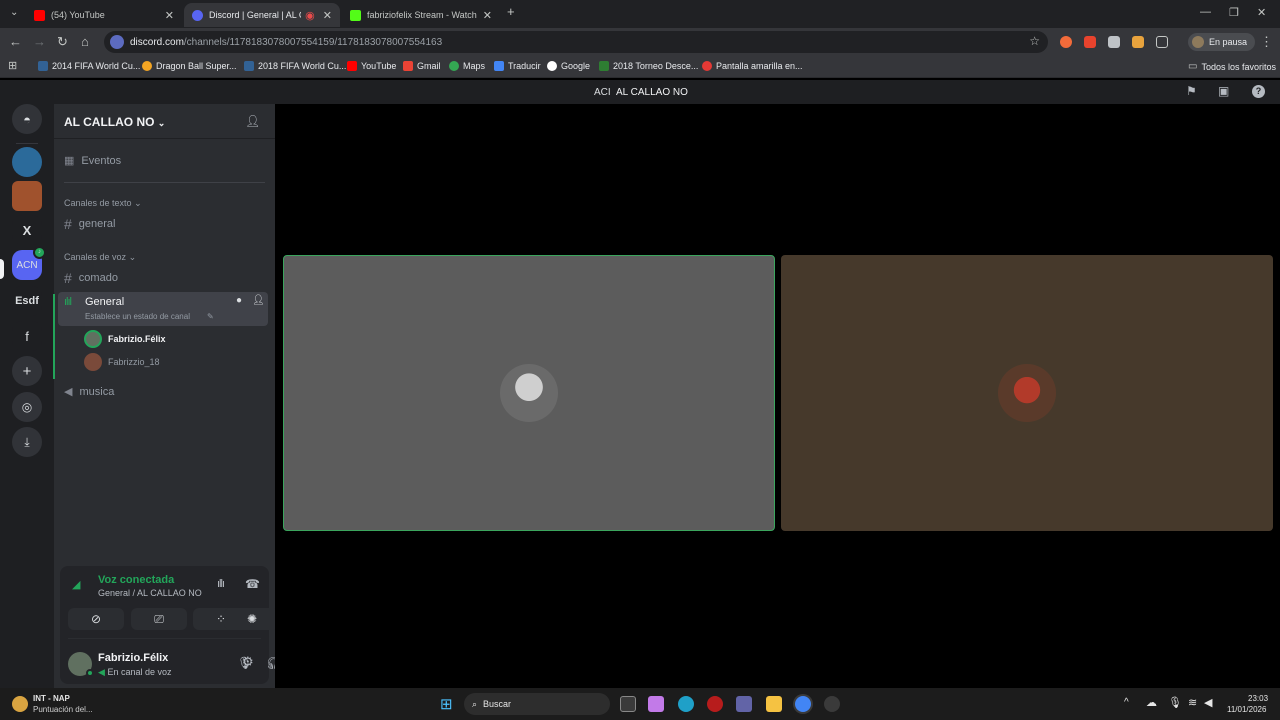 The image size is (1280, 720). I want to click on menu-kebab-icon: ⋮, so click(1266, 42).